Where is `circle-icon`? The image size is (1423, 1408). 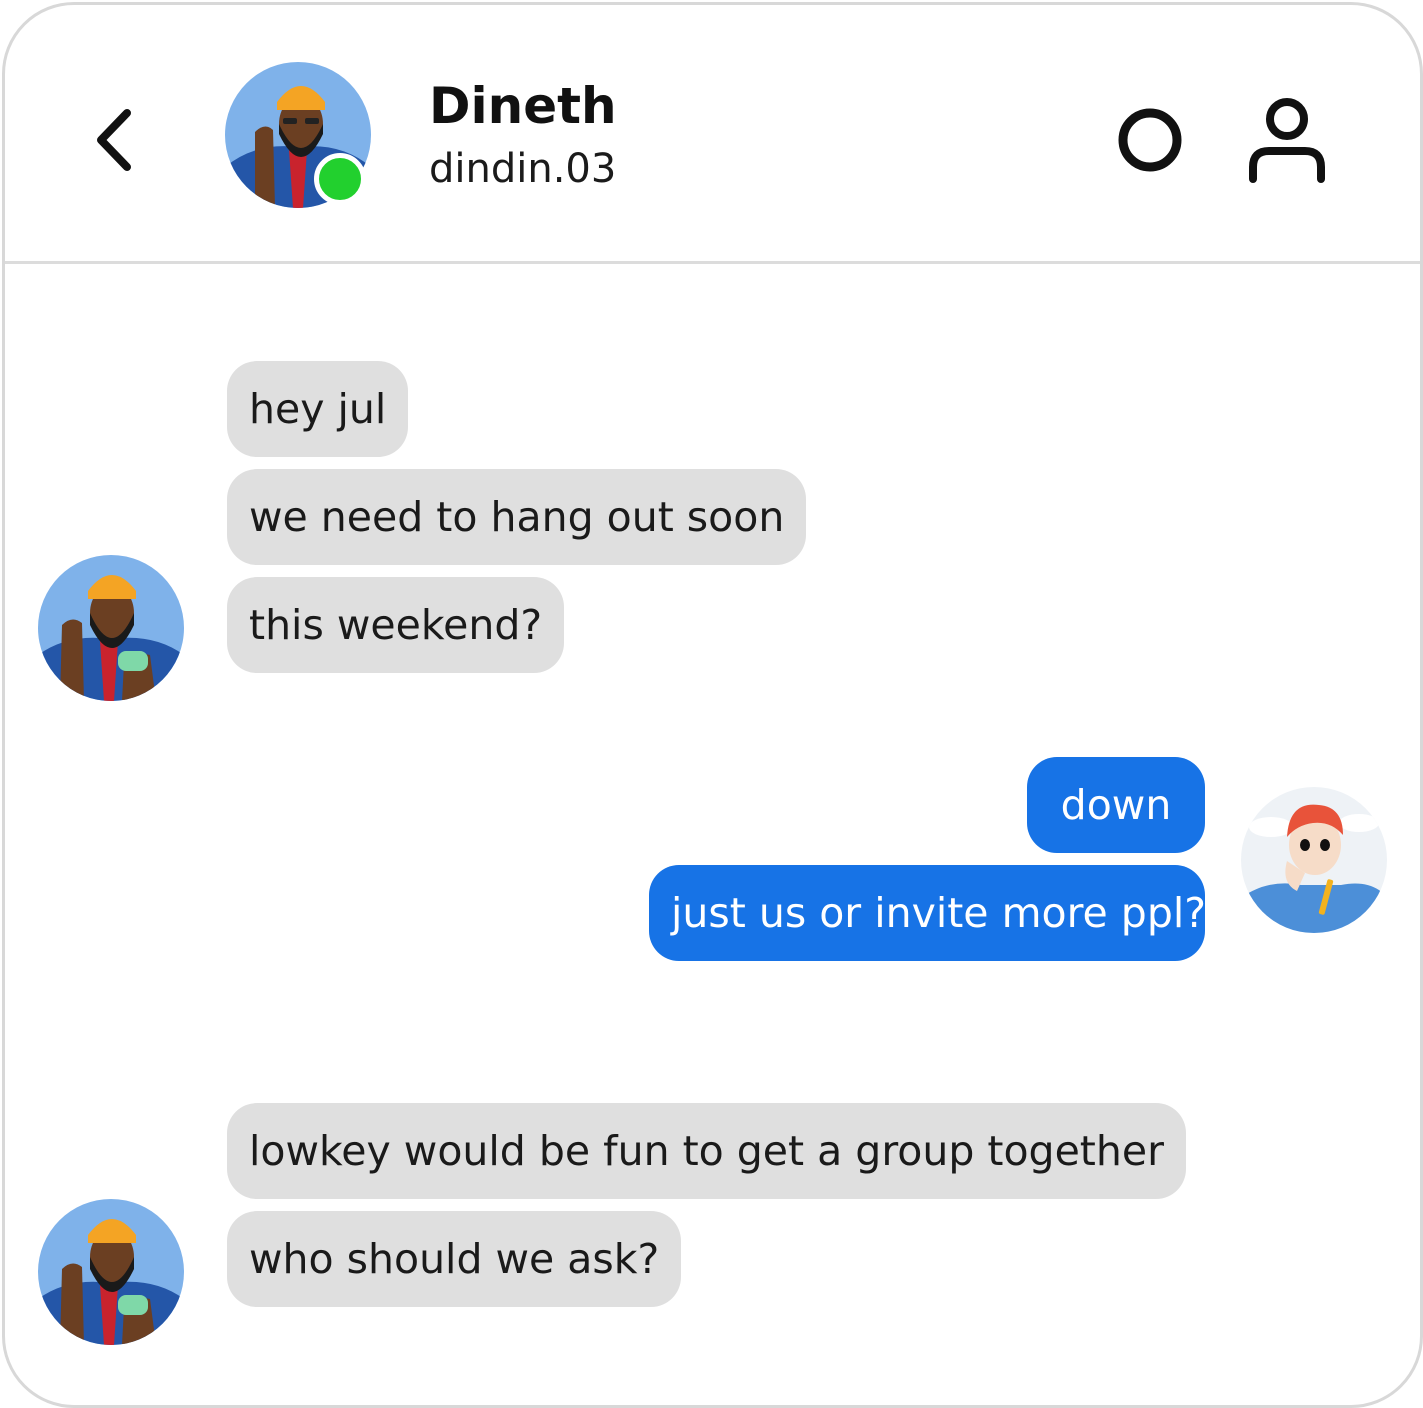
circle-icon is located at coordinates (1150, 140).